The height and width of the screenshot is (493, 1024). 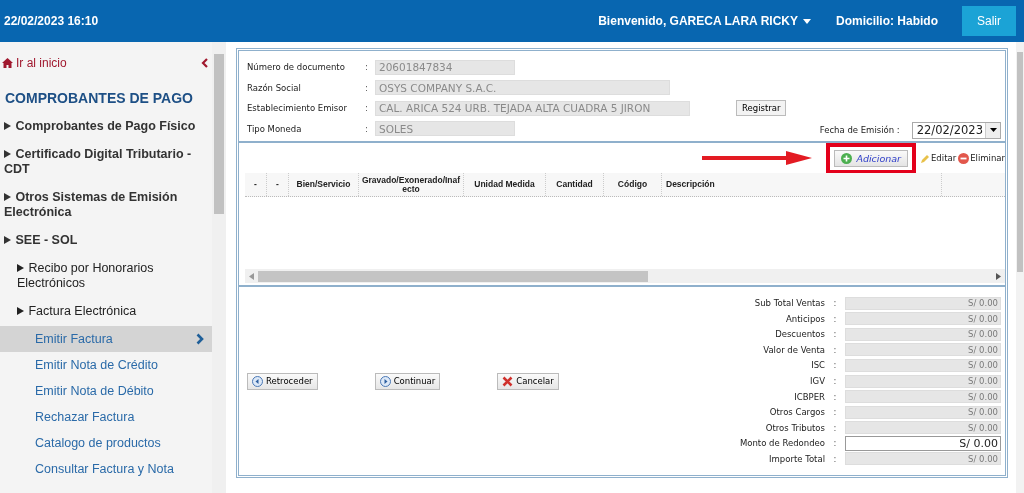 What do you see at coordinates (275, 128) in the screenshot?
I see `field-label: Tipo Moneda` at bounding box center [275, 128].